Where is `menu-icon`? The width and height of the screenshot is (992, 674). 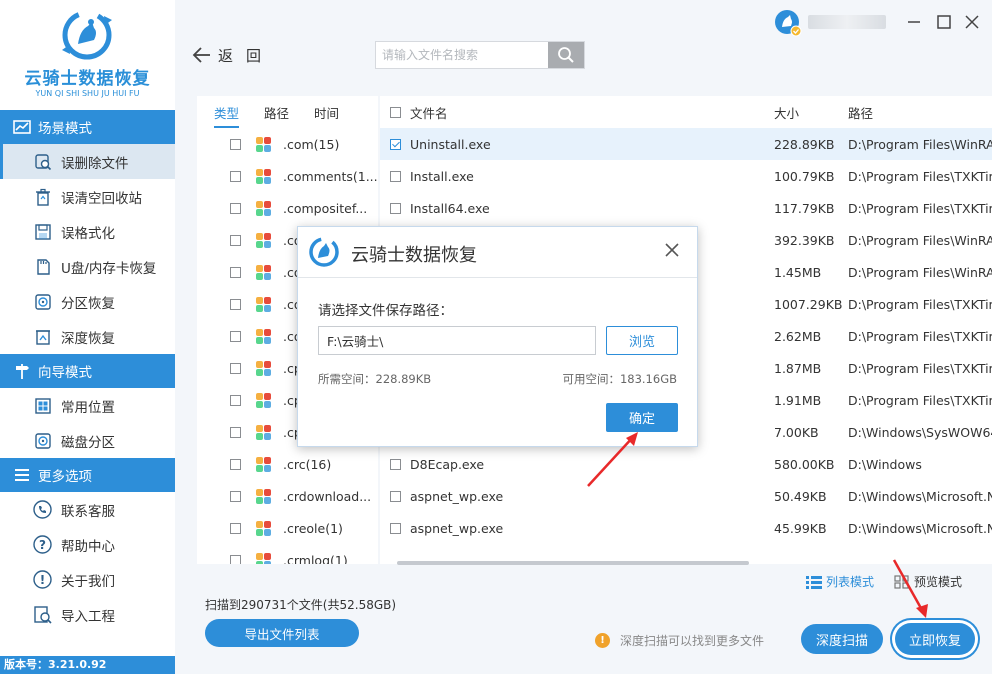
menu-icon is located at coordinates (22, 475).